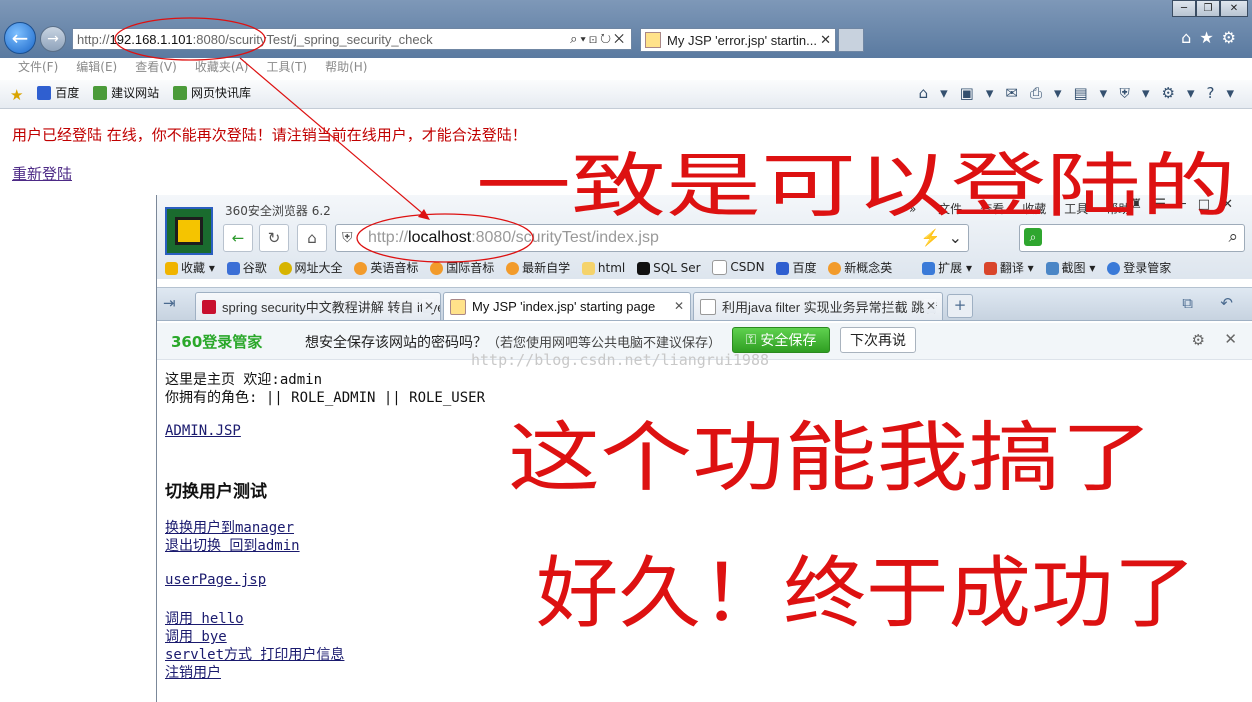  I want to click on skin-icon: ♜, so click(1143, 204).